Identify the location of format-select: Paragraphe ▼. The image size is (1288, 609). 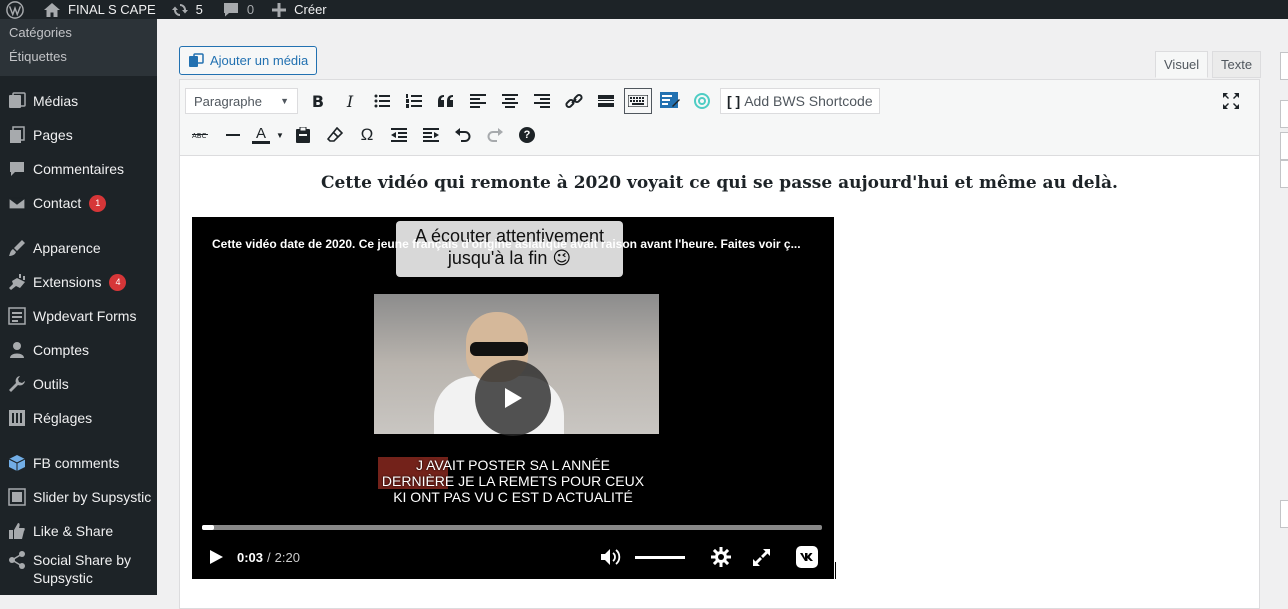
(241, 101).